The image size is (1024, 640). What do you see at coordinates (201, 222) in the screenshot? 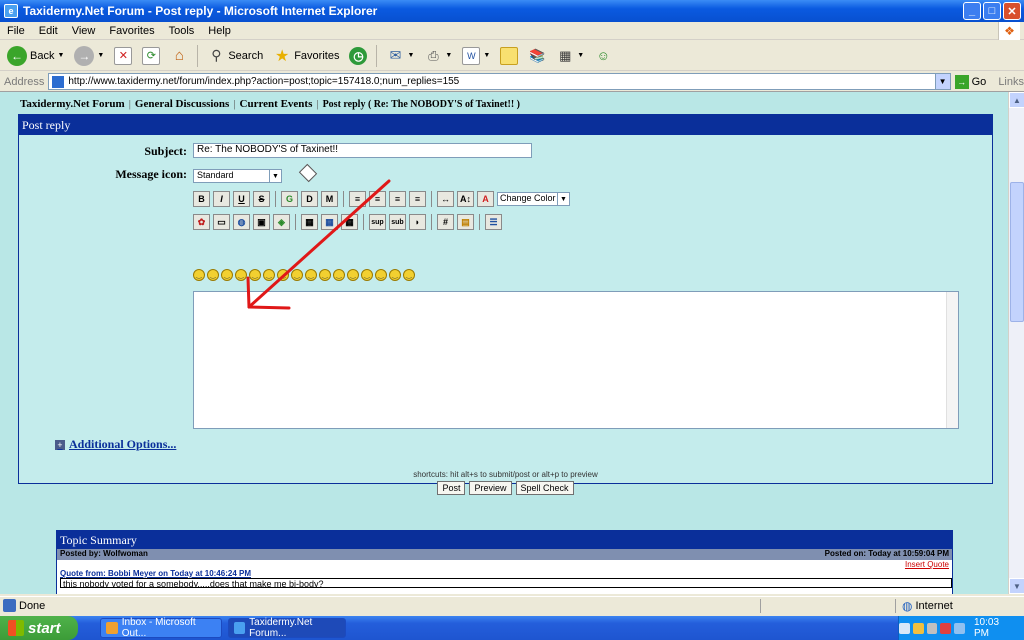
I see `flash-button: ✿` at bounding box center [201, 222].